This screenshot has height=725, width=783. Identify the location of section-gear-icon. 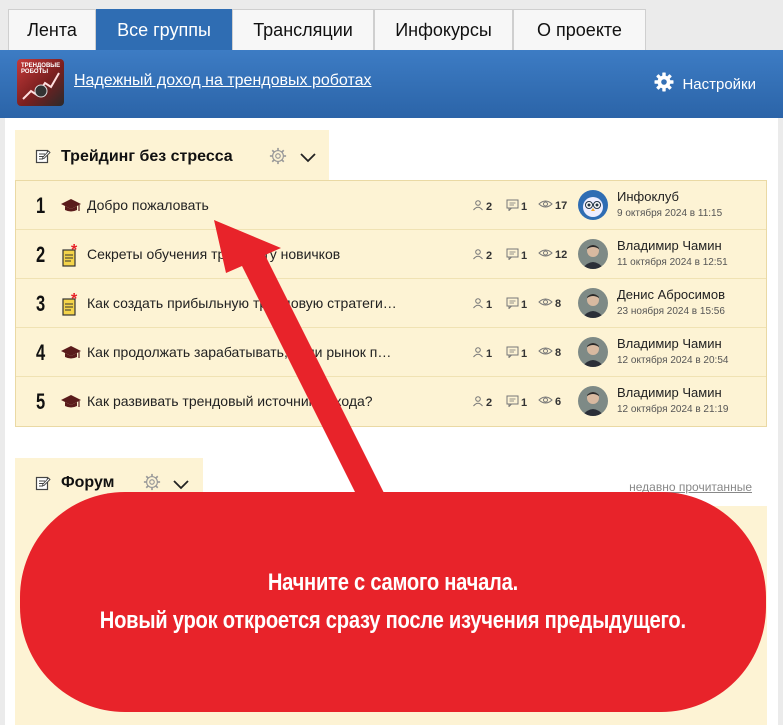
(278, 158).